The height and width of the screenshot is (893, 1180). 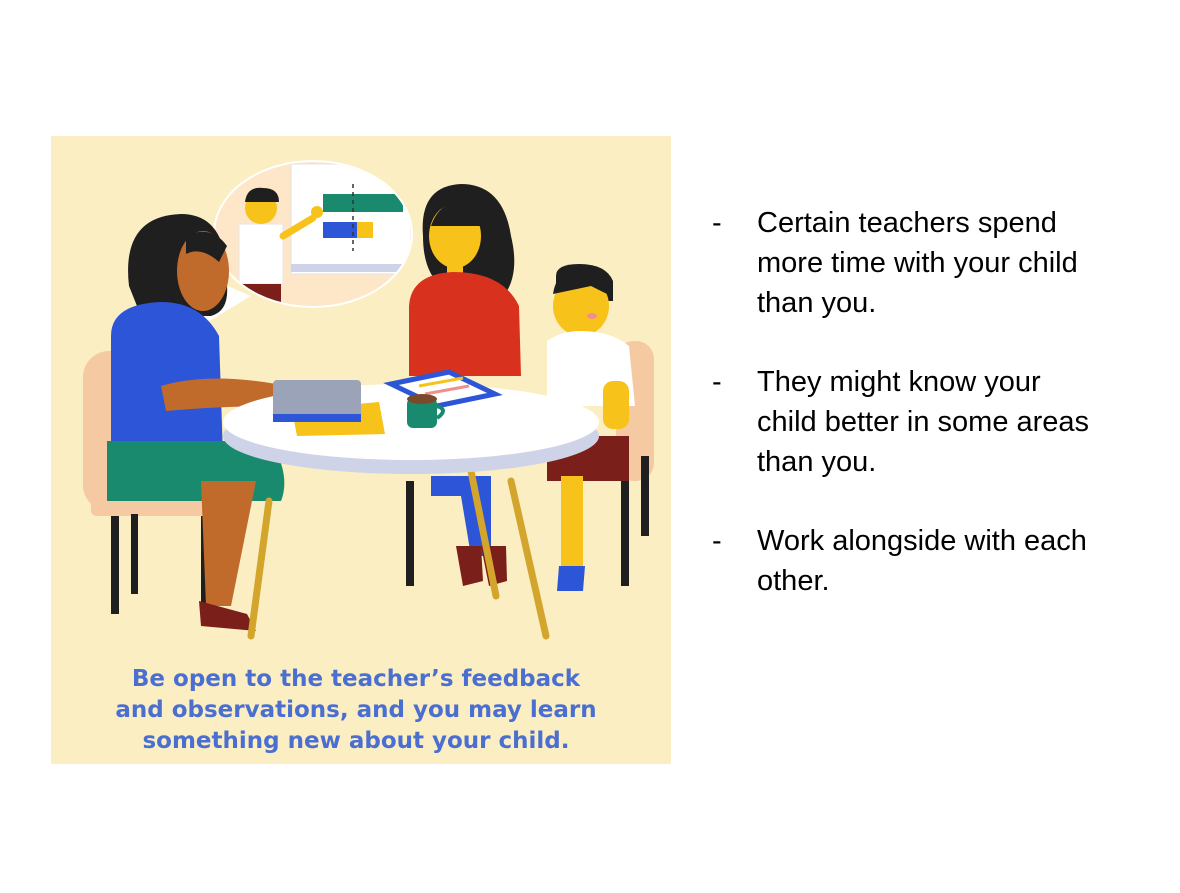 I want to click on caption-line: something new about your child., so click(x=356, y=741).